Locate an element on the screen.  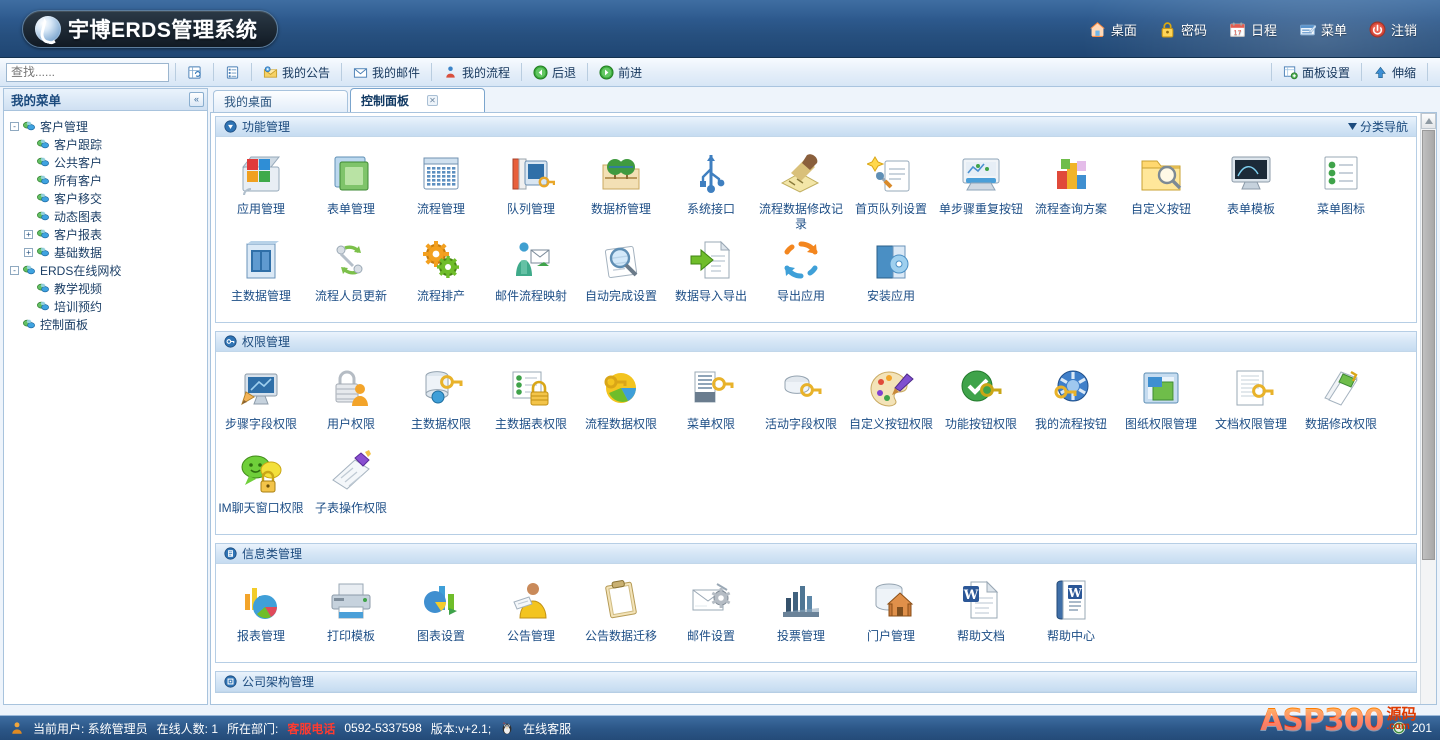
watermark-main: ASP300 is located at coordinates (1322, 720).